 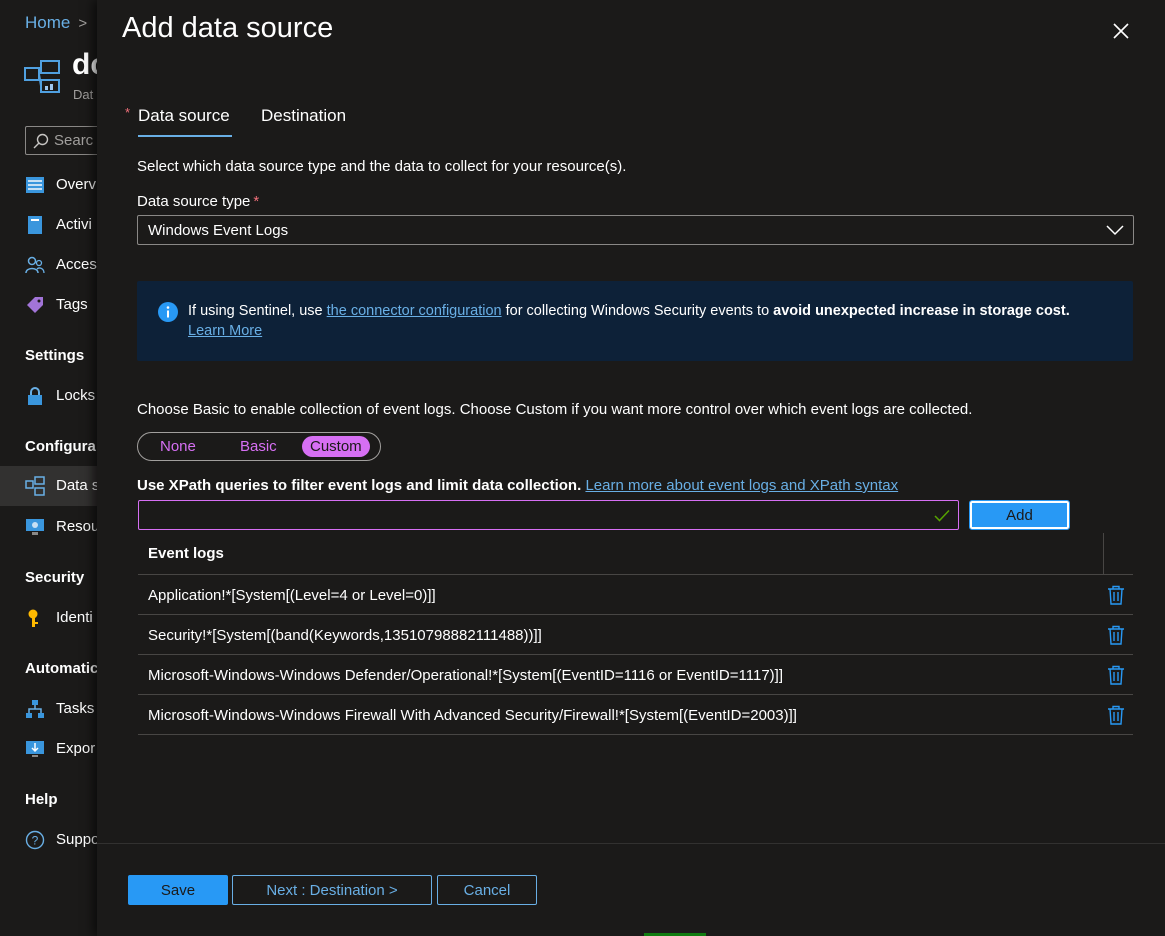 I want to click on cancel-button: Cancel, so click(x=487, y=890).